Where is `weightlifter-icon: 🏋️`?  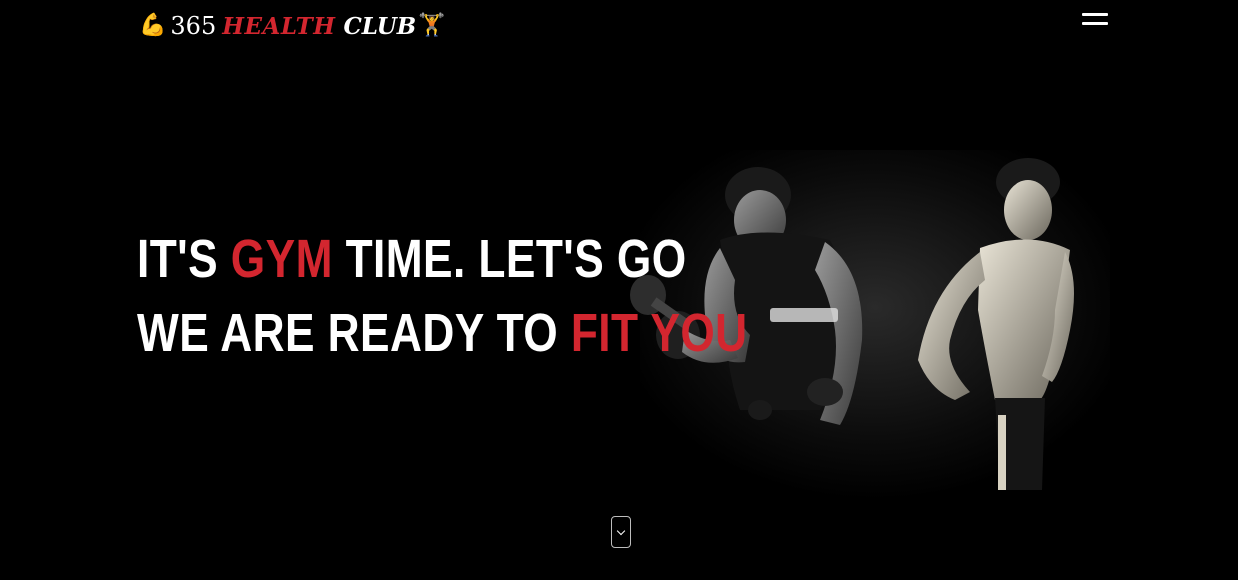 weightlifter-icon: 🏋️ is located at coordinates (432, 25).